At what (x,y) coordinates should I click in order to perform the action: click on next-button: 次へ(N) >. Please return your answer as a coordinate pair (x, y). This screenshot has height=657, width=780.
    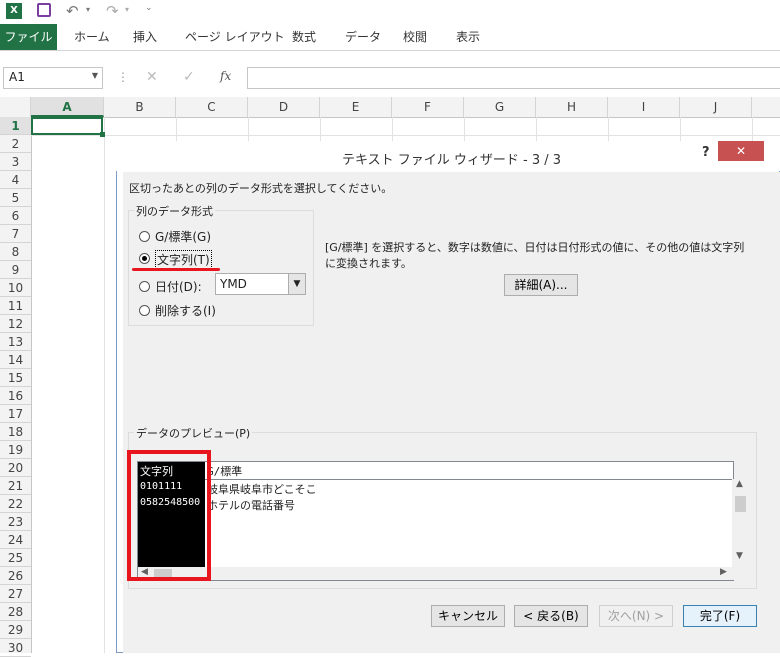
    Looking at the image, I should click on (636, 616).